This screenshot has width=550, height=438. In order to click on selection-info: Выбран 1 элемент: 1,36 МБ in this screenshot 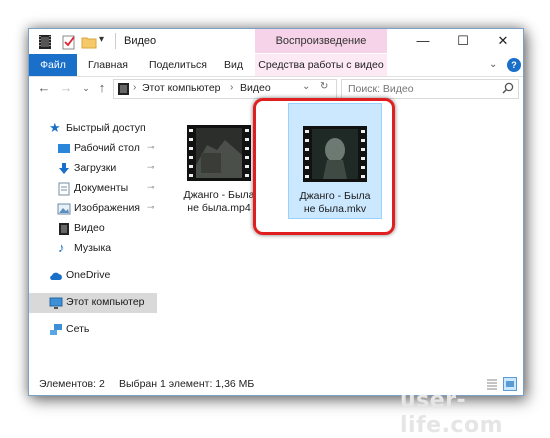, I will do `click(187, 384)`.